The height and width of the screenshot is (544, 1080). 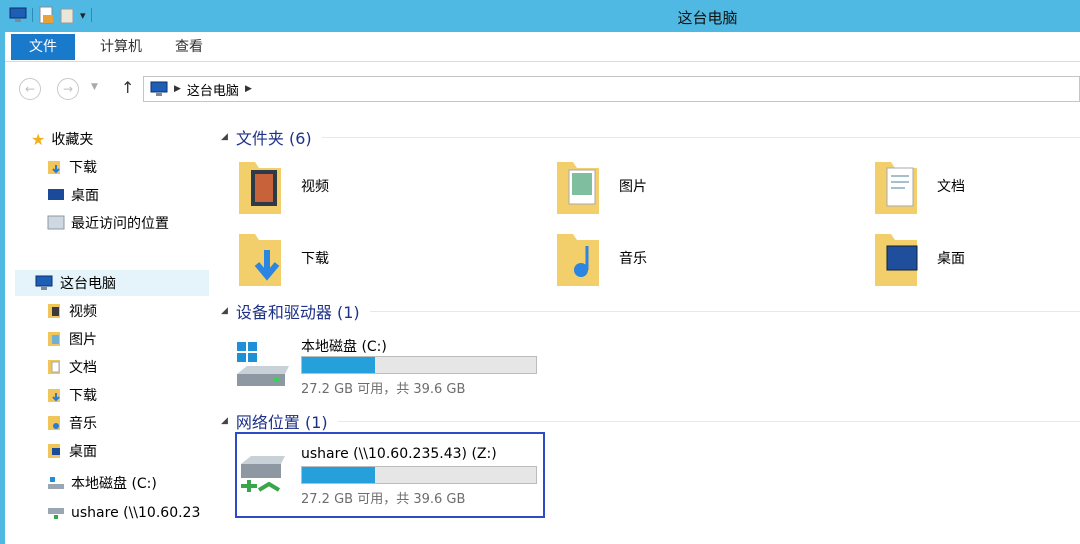 I want to click on sidebar-item-label: 图片, so click(x=83, y=340).